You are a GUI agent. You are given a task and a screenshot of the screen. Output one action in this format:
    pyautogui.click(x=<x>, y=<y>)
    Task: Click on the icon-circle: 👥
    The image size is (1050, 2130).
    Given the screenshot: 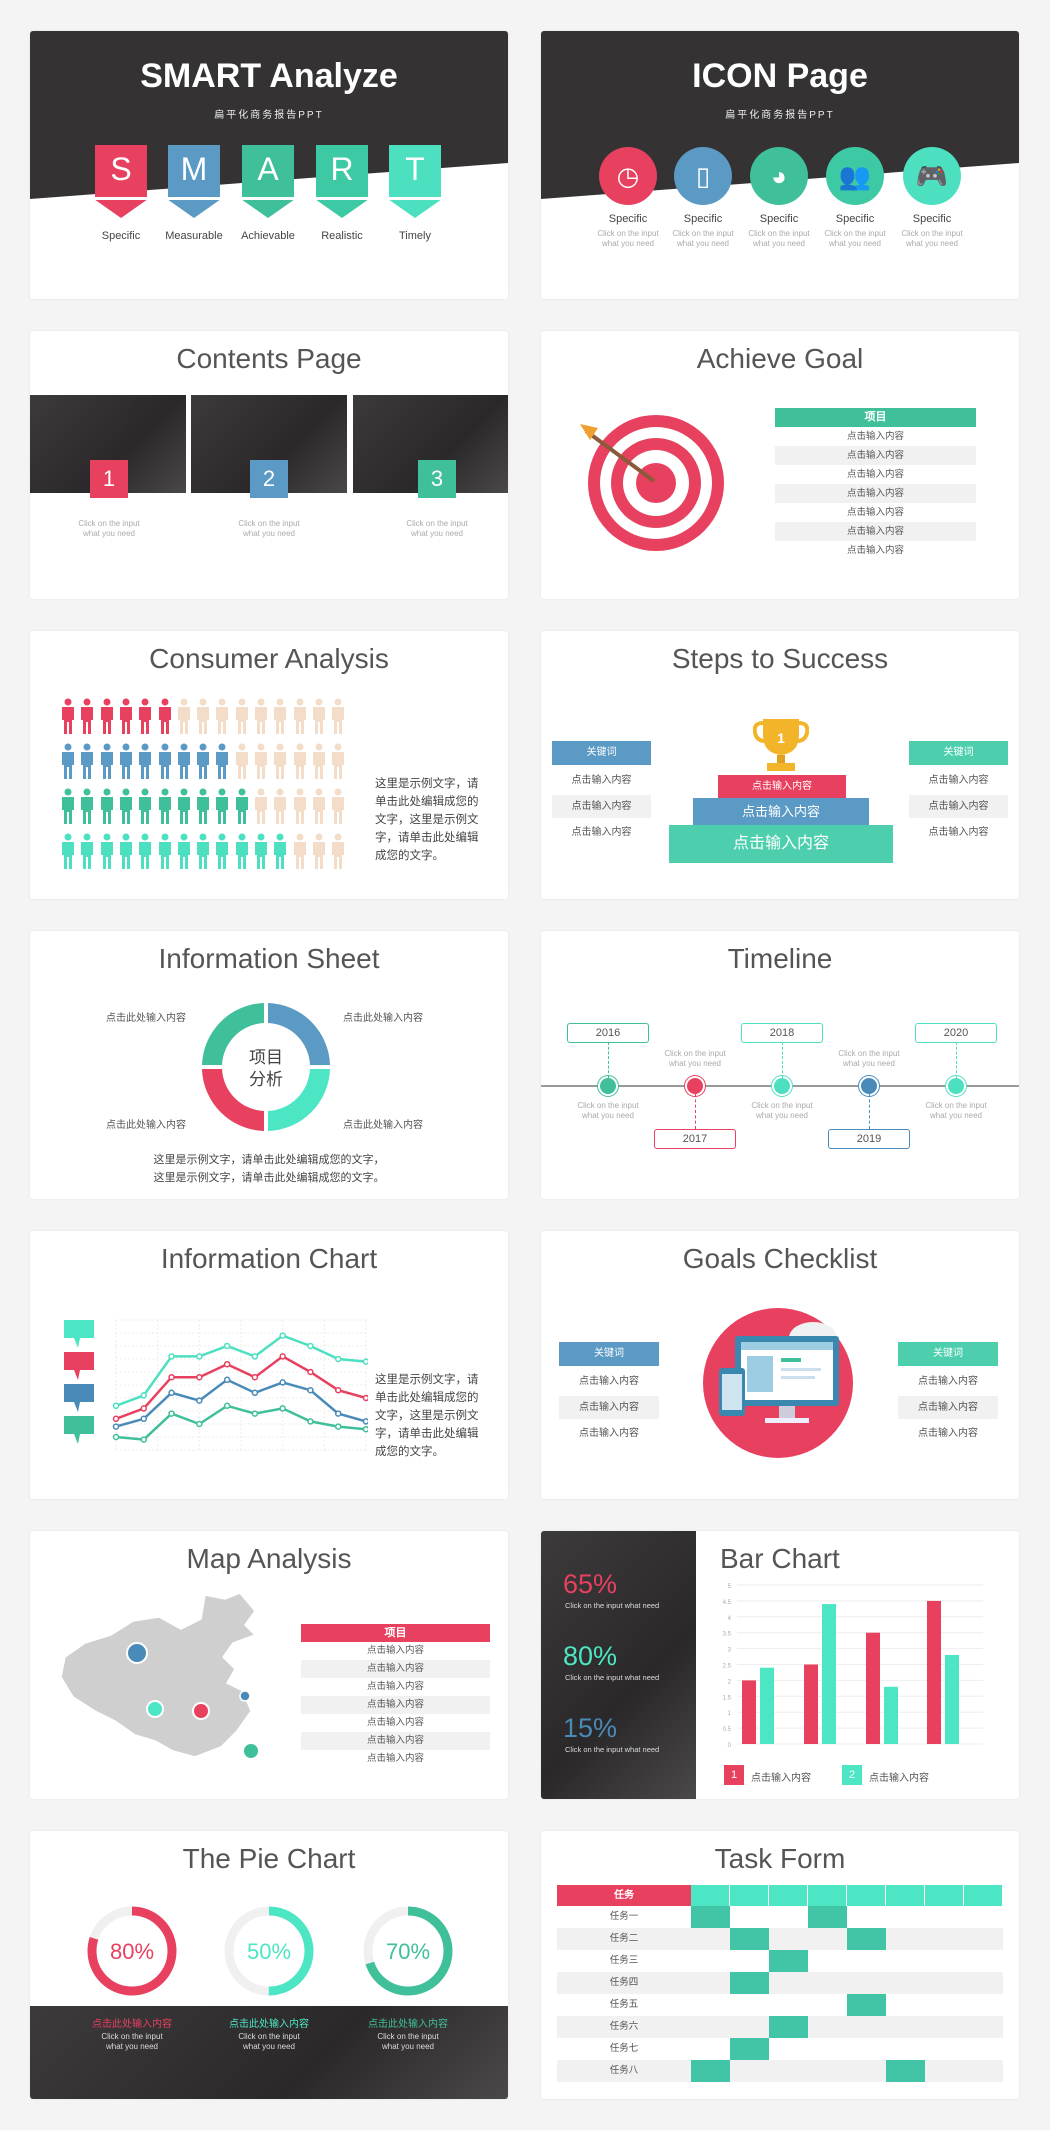 What is the action you would take?
    pyautogui.click(x=855, y=176)
    